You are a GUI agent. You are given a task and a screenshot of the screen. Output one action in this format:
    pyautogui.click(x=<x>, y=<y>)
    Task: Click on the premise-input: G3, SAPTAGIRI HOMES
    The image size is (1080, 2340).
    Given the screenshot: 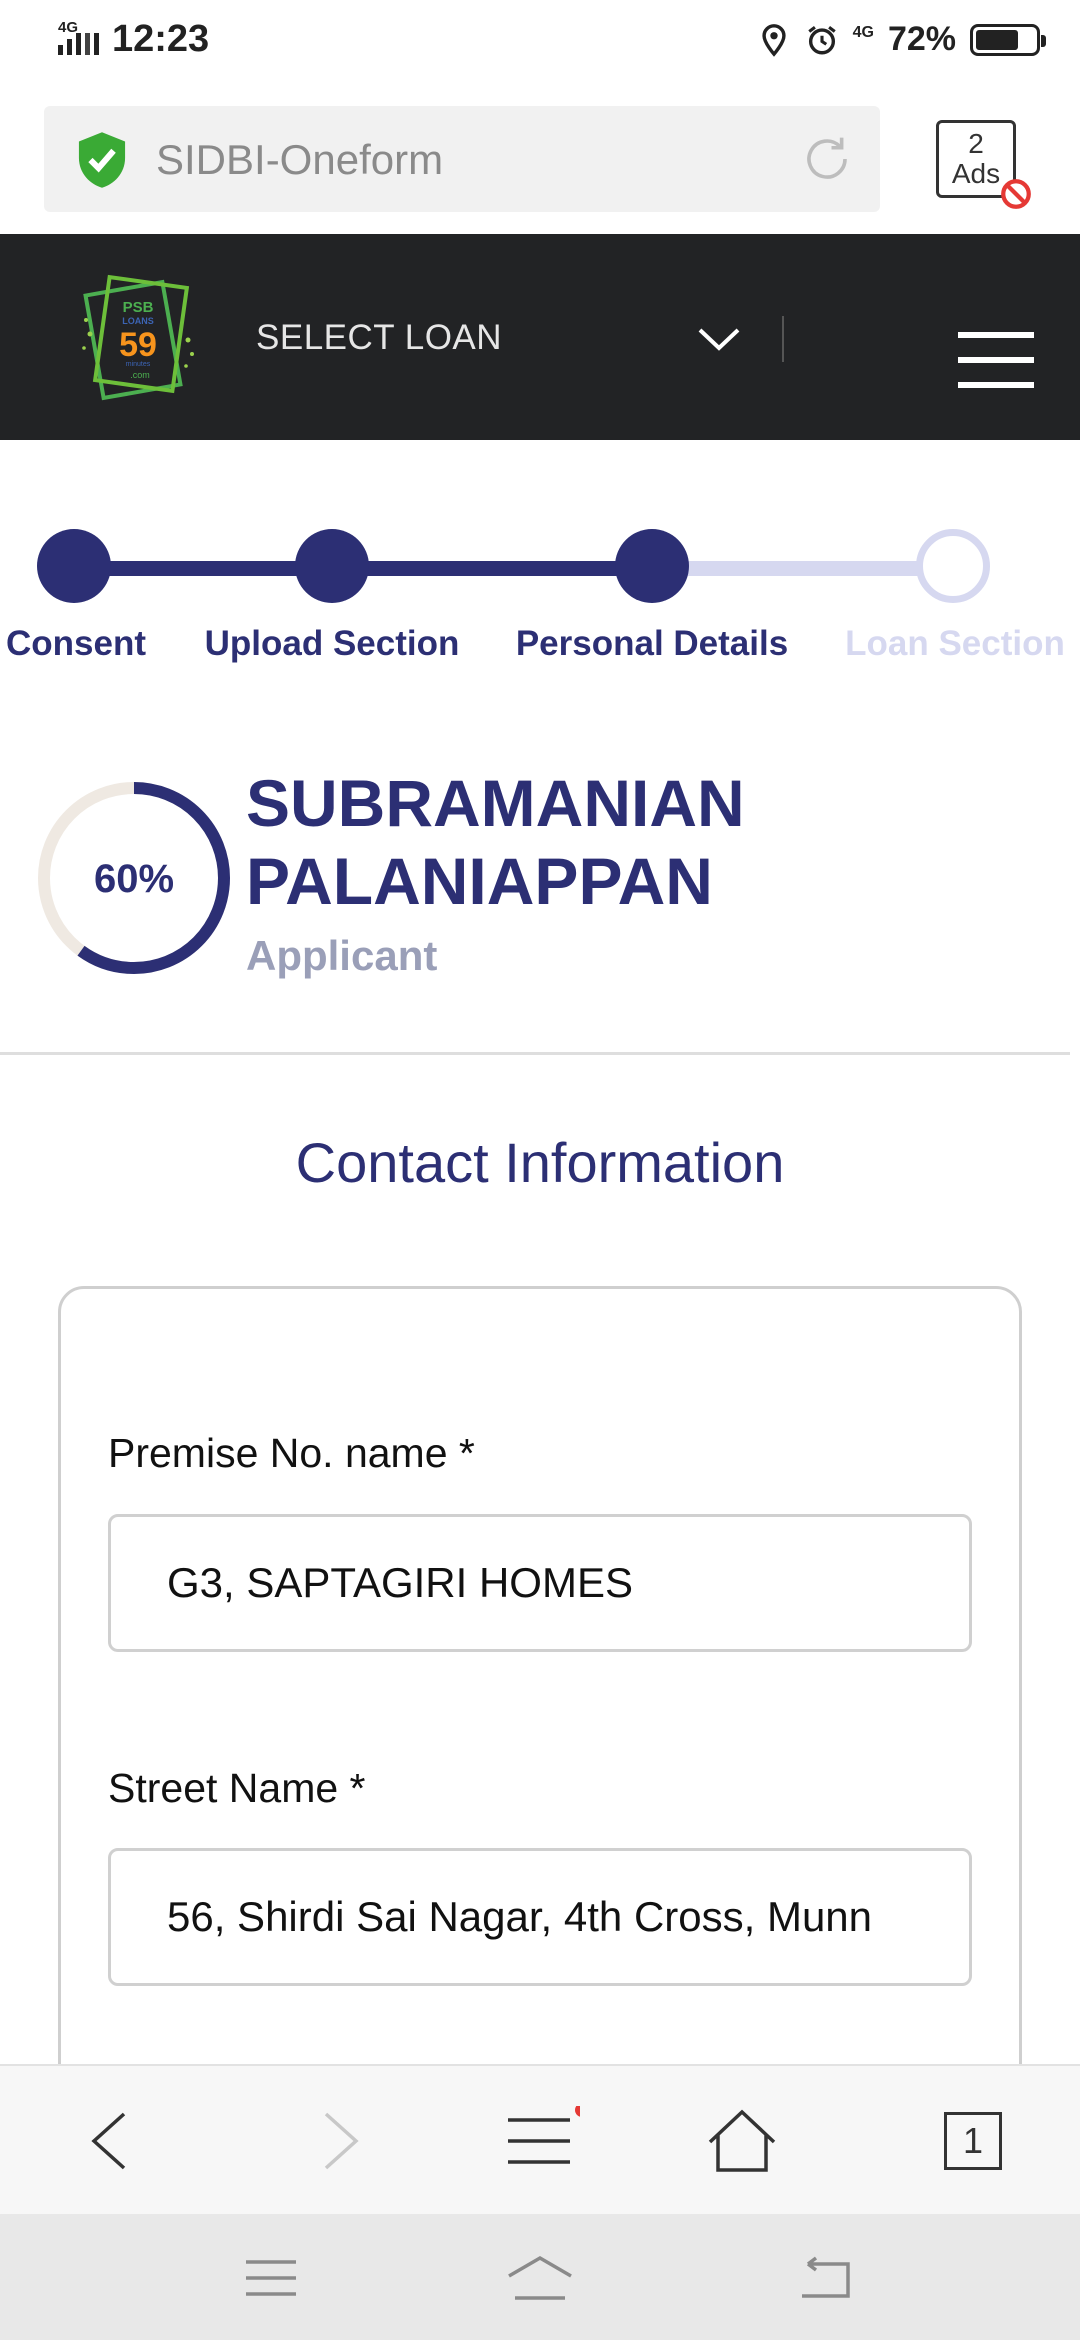 What is the action you would take?
    pyautogui.click(x=540, y=1583)
    